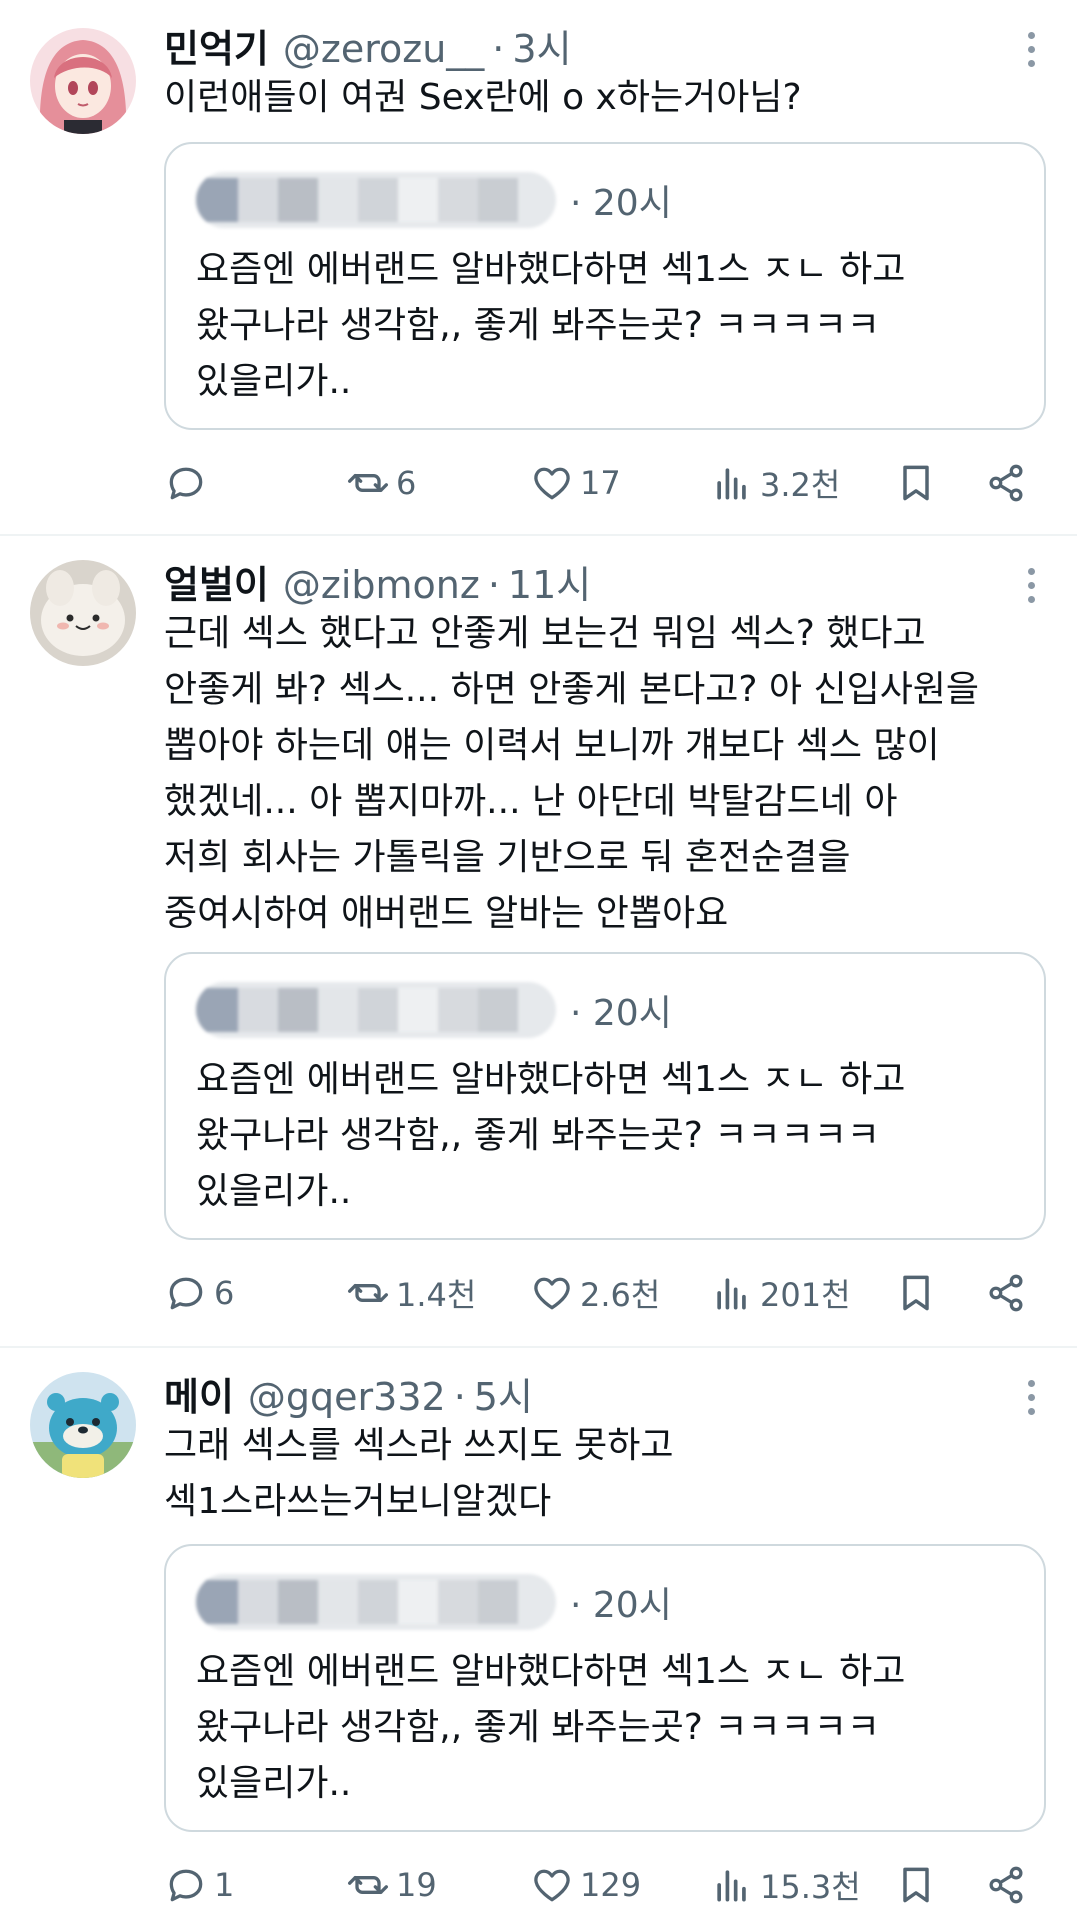 The width and height of the screenshot is (1077, 1916). I want to click on reply-button: 1, so click(199, 1885).